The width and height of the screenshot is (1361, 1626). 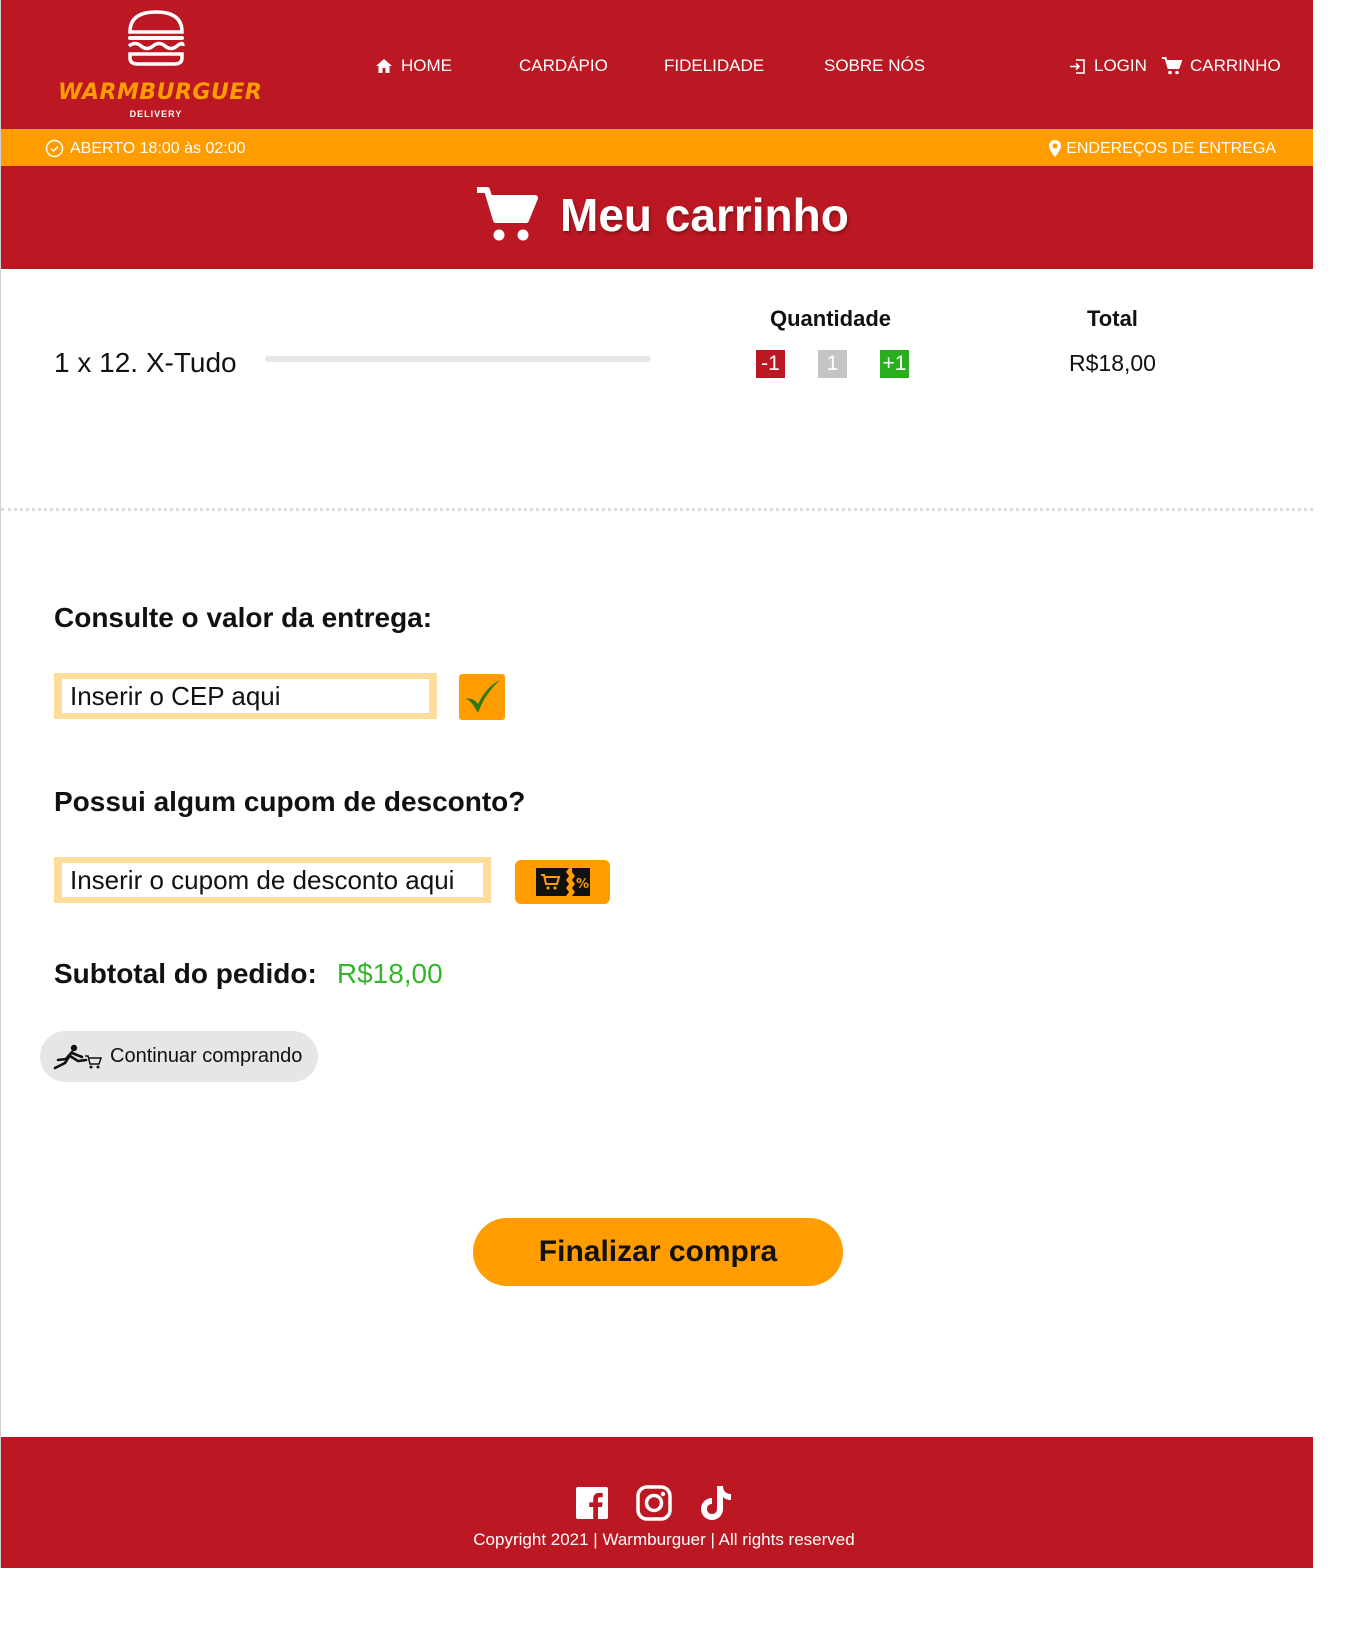 I want to click on nav-about: SOBRE NÓS, so click(x=874, y=66).